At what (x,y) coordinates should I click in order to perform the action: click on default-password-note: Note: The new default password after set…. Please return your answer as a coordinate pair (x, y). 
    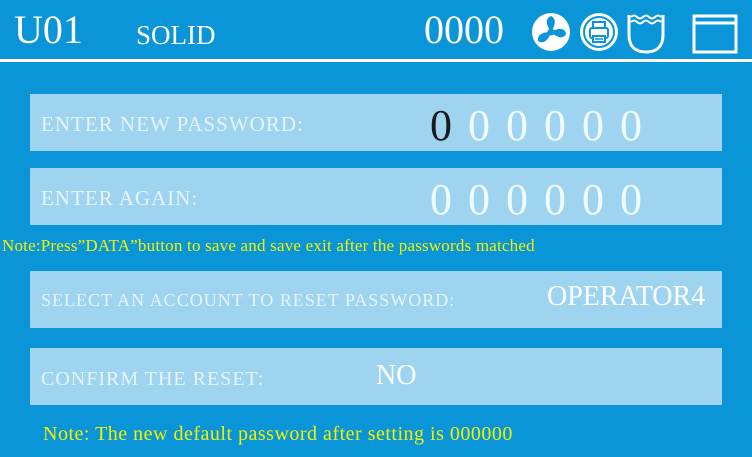
    Looking at the image, I should click on (278, 434).